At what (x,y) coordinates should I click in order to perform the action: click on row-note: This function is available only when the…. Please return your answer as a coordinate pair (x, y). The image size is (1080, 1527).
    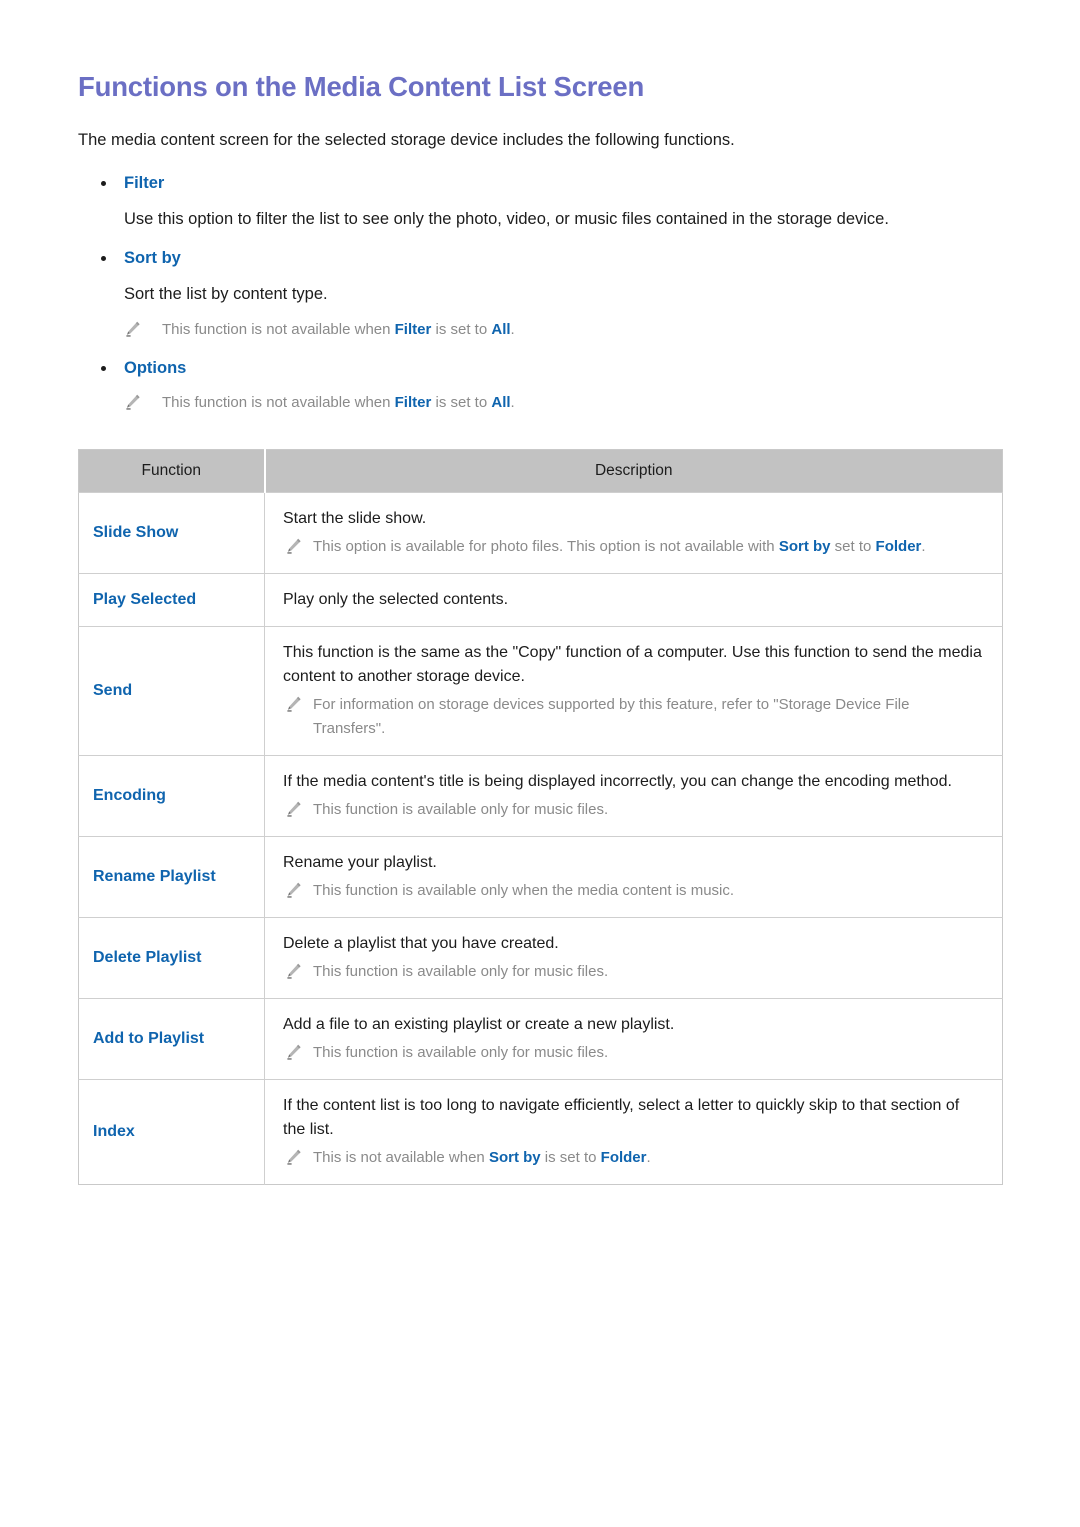
    Looking at the image, I should click on (633, 891).